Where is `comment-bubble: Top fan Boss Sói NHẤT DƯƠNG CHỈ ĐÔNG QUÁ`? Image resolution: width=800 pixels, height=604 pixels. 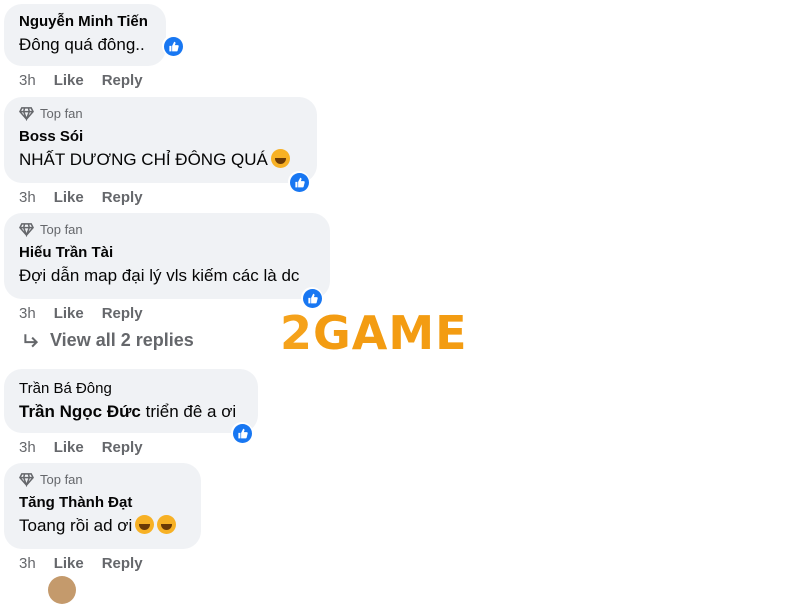 comment-bubble: Top fan Boss Sói NHẤT DƯƠNG CHỈ ĐÔNG QUÁ is located at coordinates (160, 145).